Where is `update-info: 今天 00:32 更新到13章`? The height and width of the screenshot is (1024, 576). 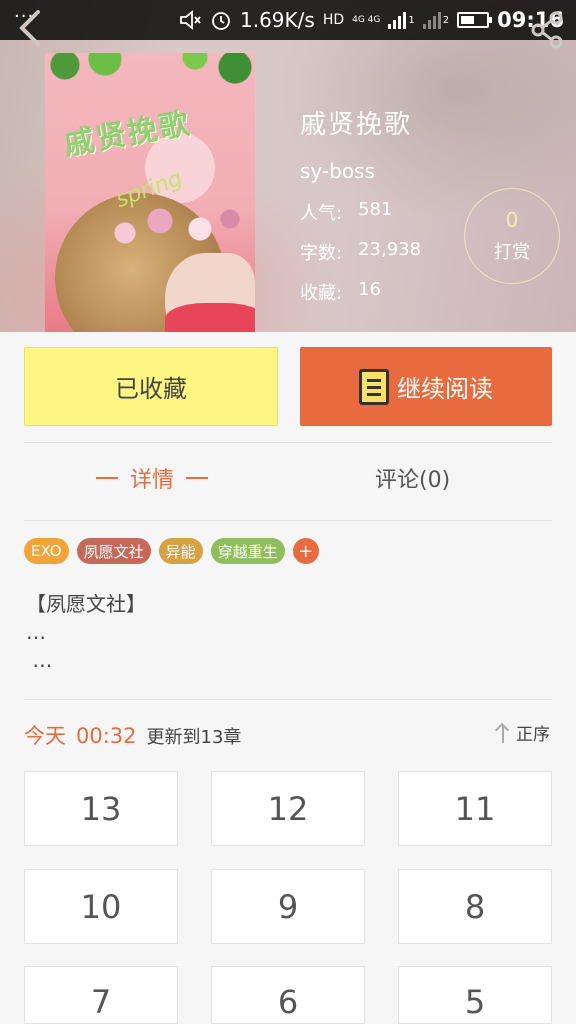
update-info: 今天 00:32 更新到13章 is located at coordinates (132, 735).